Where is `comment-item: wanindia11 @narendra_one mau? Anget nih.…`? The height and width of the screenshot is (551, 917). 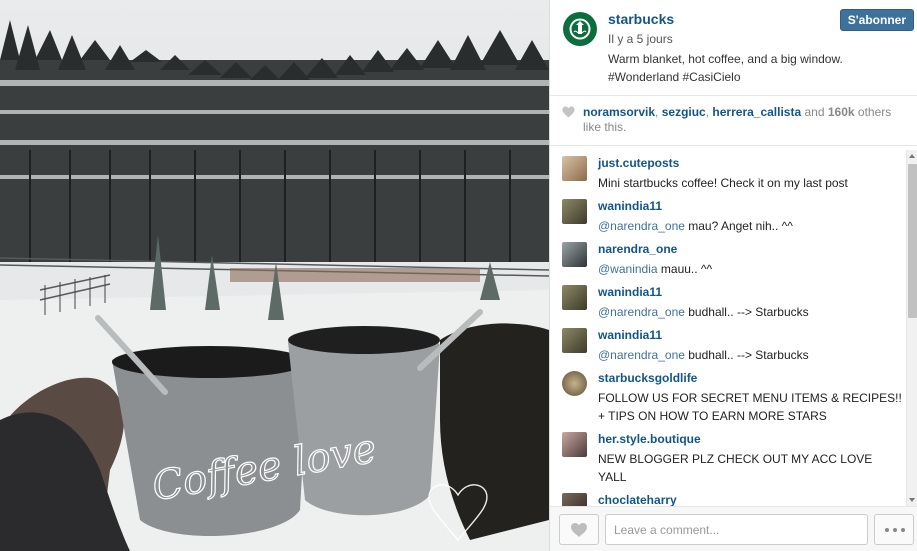 comment-item: wanindia11 @narendra_one mau? Anget nih.… is located at coordinates (734, 217).